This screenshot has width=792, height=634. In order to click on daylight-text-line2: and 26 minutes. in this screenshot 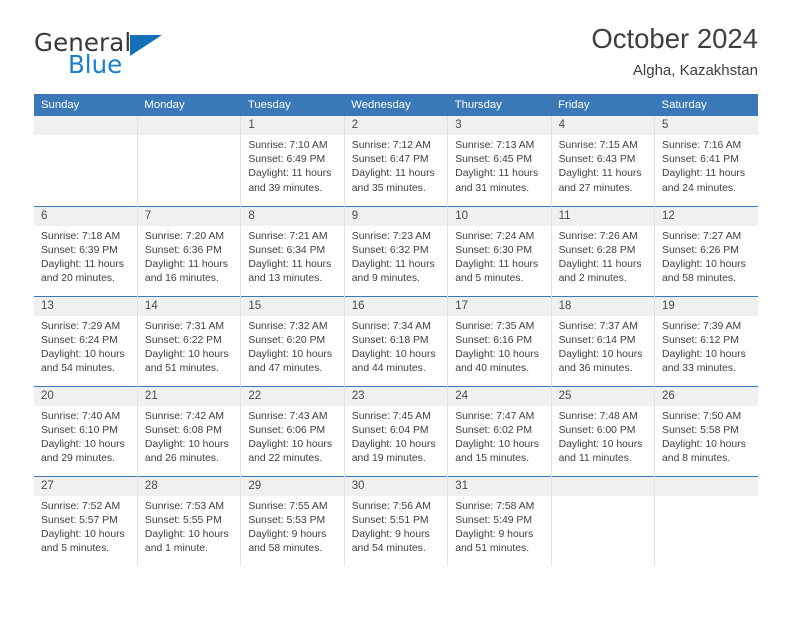, I will do `click(181, 459)`.